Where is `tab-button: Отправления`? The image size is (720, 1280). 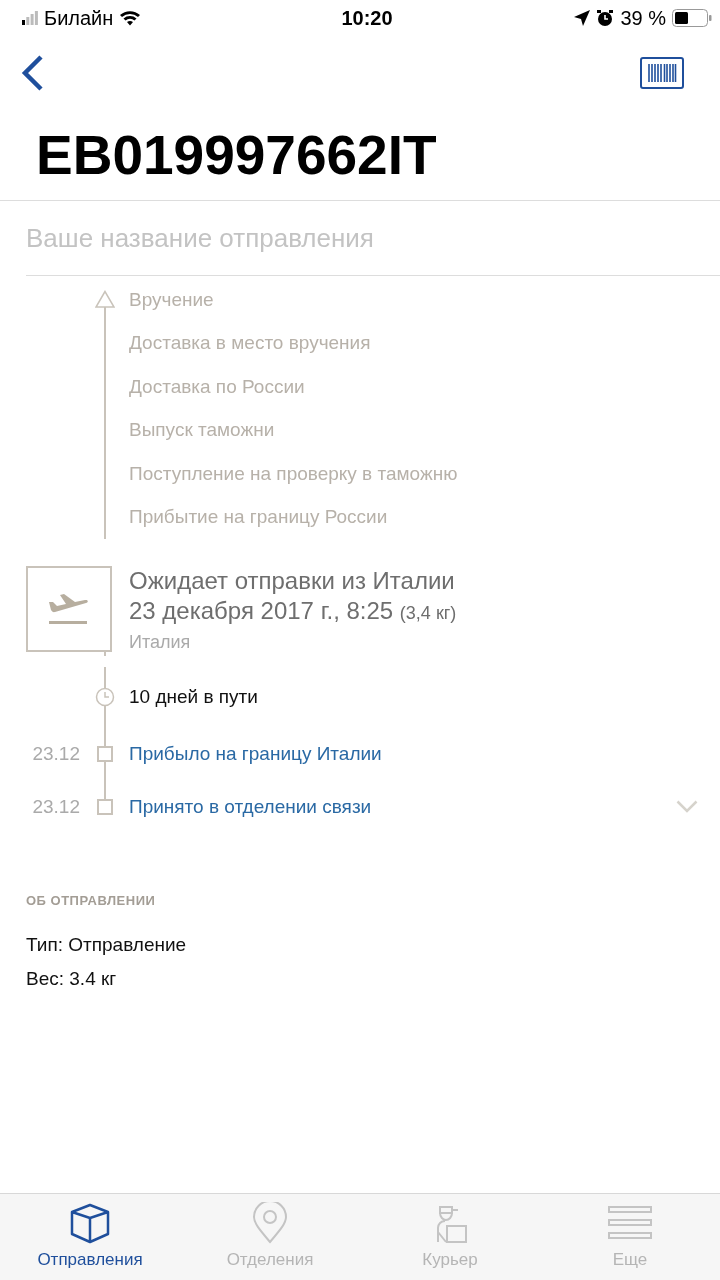 tab-button: Отправления is located at coordinates (90, 1237).